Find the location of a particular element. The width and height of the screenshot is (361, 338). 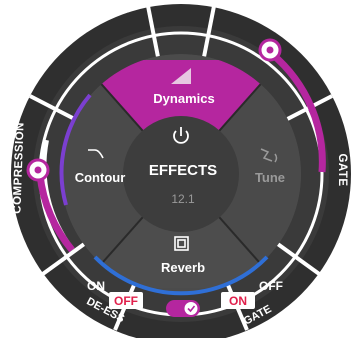

compression-knob is located at coordinates (38, 170).